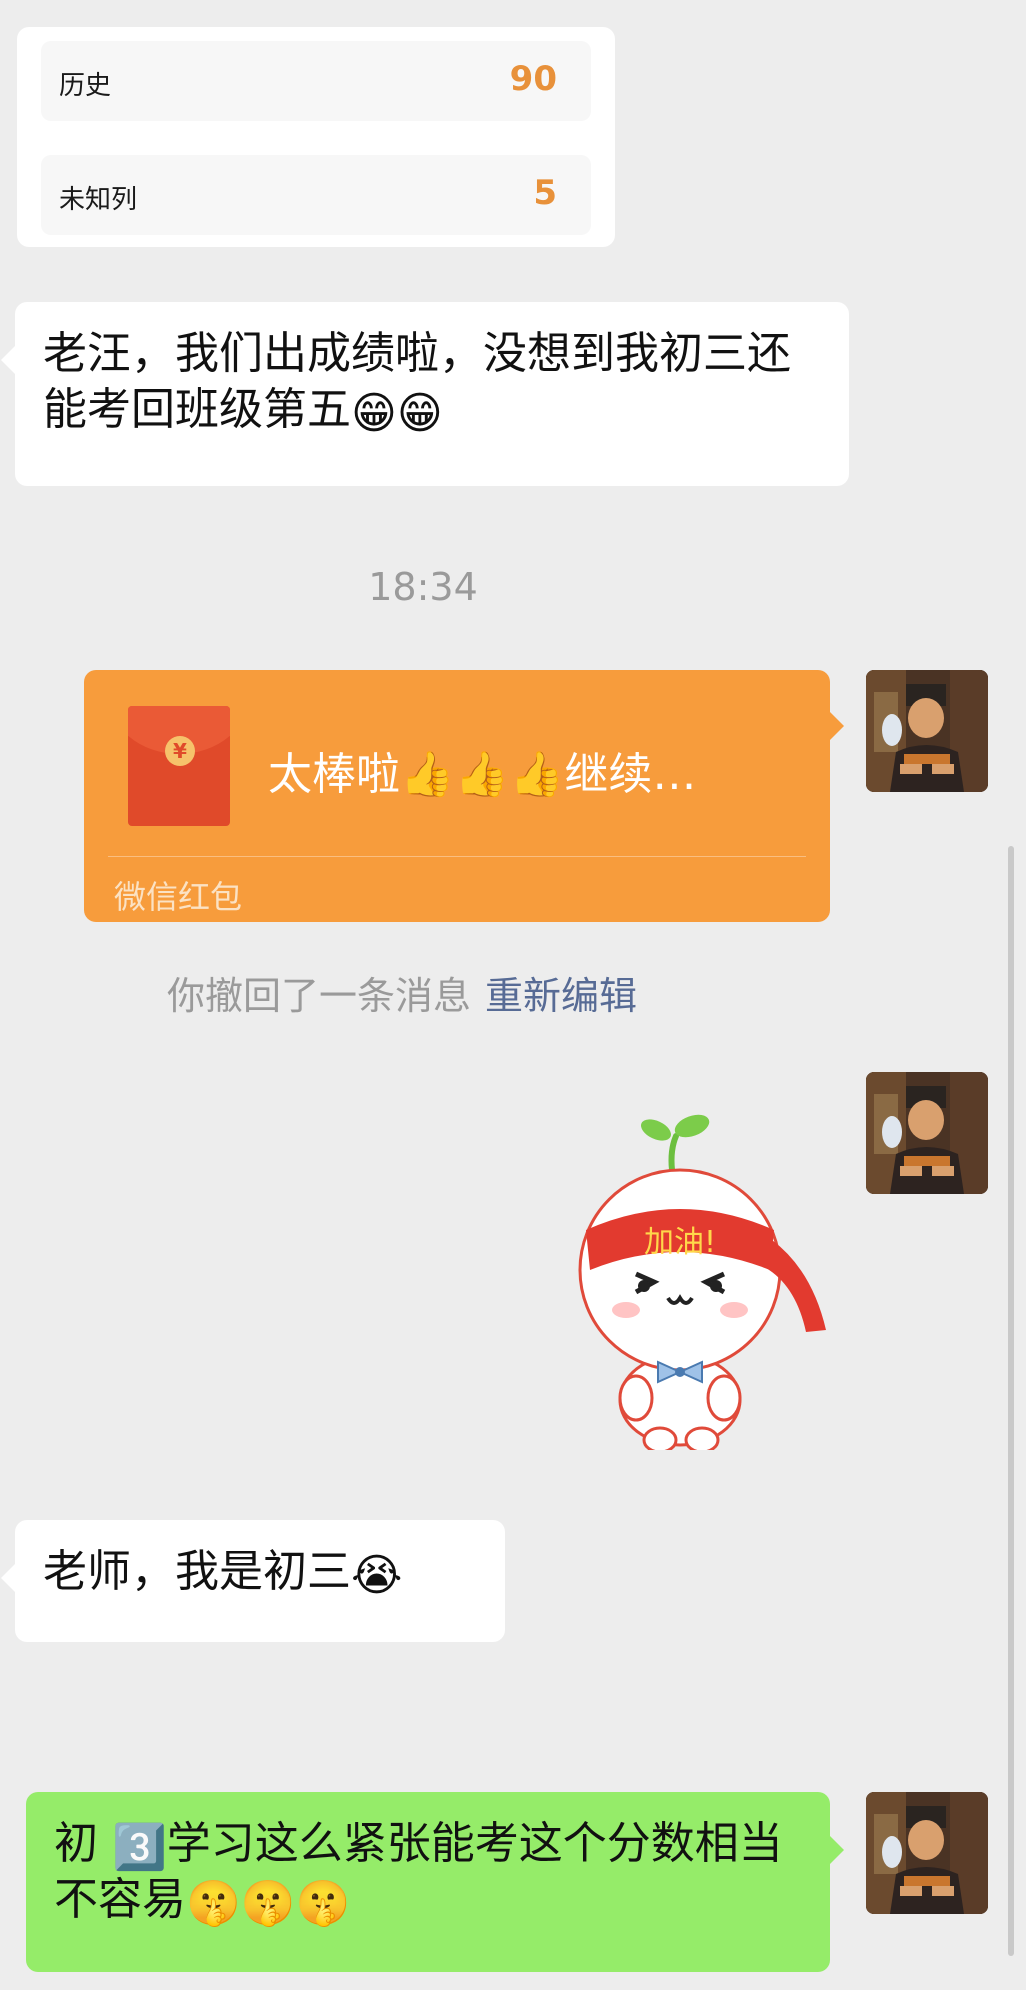  What do you see at coordinates (316, 137) in the screenshot?
I see `score-card: 历史 90 未知列 5` at bounding box center [316, 137].